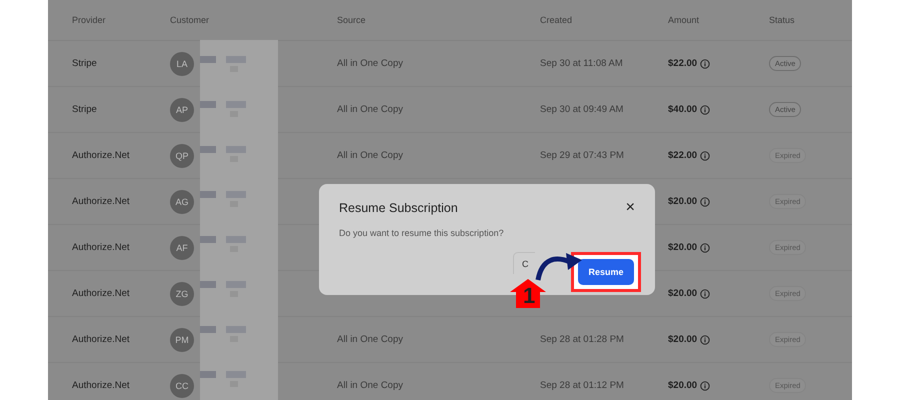 Image resolution: width=900 pixels, height=400 pixels. What do you see at coordinates (582, 63) in the screenshot?
I see `created-cell-text: Sep 30 at 11:08 AM` at bounding box center [582, 63].